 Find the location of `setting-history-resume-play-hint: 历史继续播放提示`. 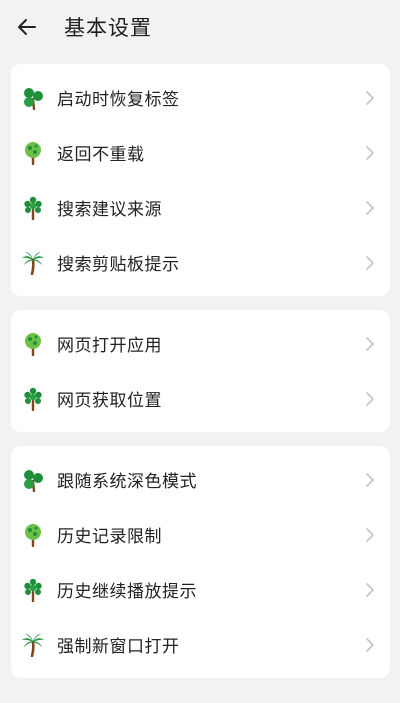

setting-history-resume-play-hint: 历史继续播放提示 is located at coordinates (200, 589).